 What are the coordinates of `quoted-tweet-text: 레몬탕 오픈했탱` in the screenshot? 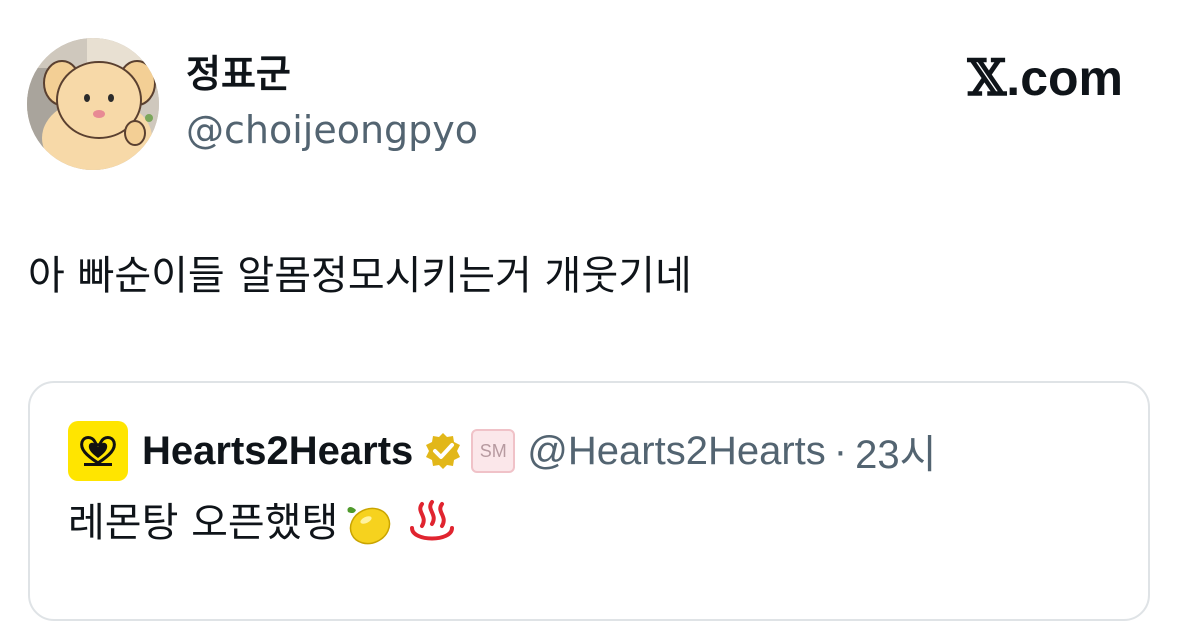 It's located at (203, 523).